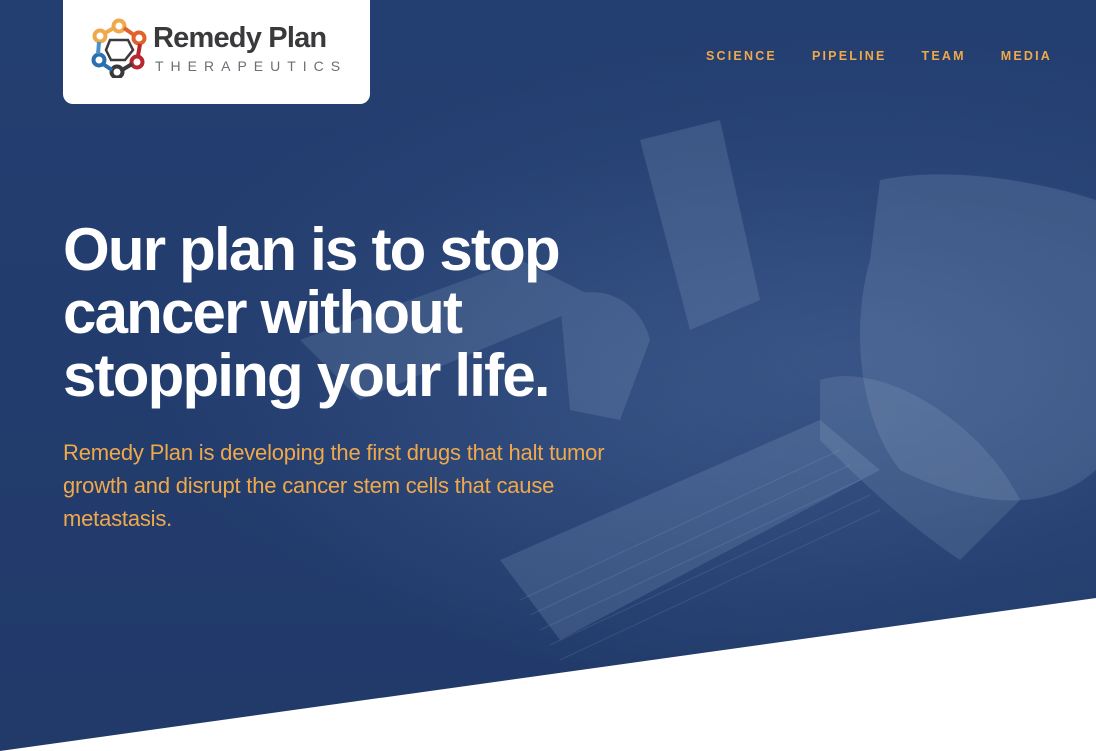  What do you see at coordinates (251, 66) in the screenshot?
I see `logo-tagline: THERAPEUTICS` at bounding box center [251, 66].